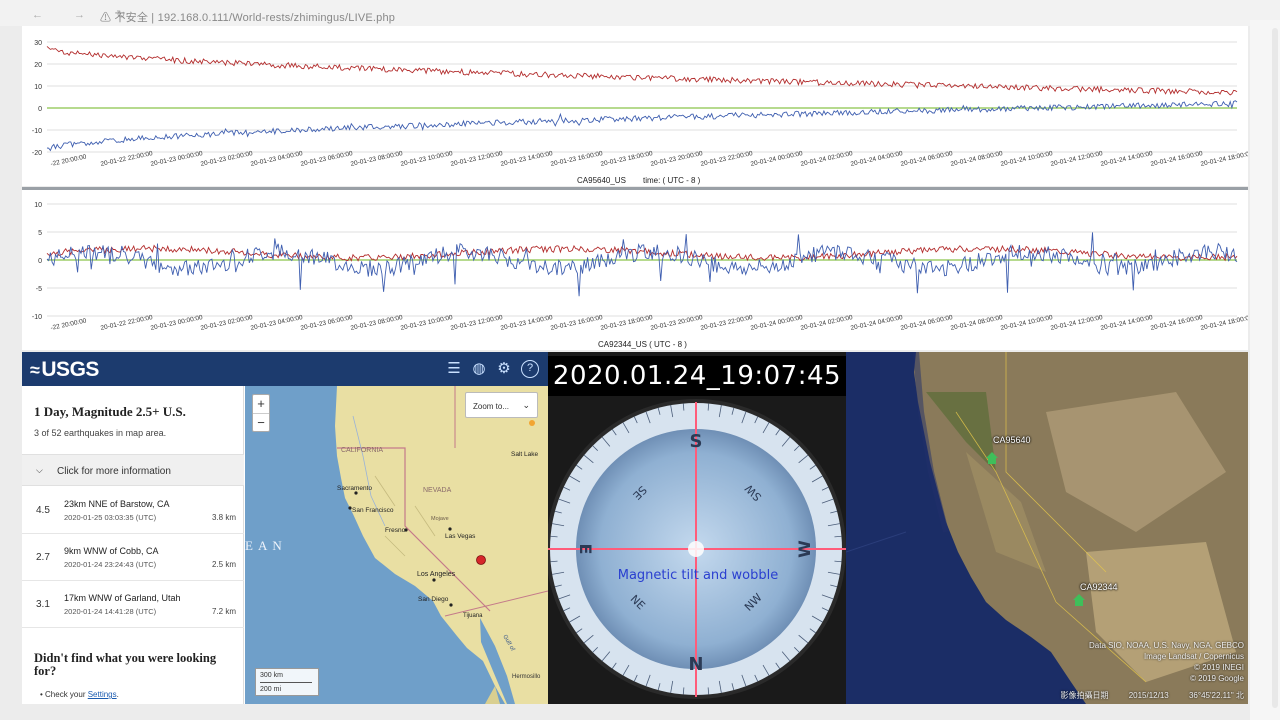 The height and width of the screenshot is (720, 1280). What do you see at coordinates (277, 159) in the screenshot?
I see `x-tick-label: 20-01-23 04:00:00` at bounding box center [277, 159].